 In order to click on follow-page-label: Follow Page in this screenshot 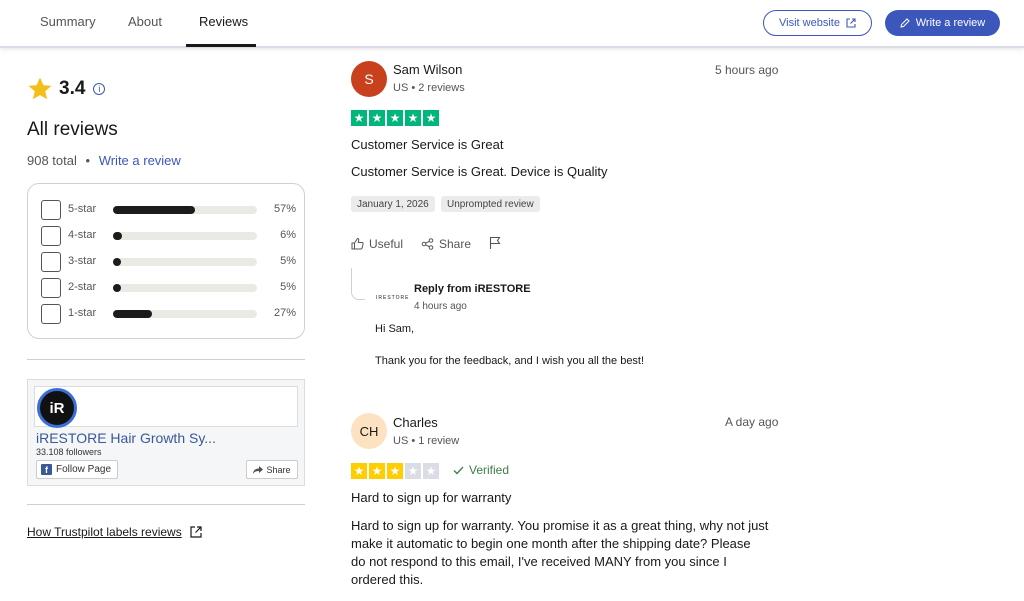, I will do `click(84, 469)`.